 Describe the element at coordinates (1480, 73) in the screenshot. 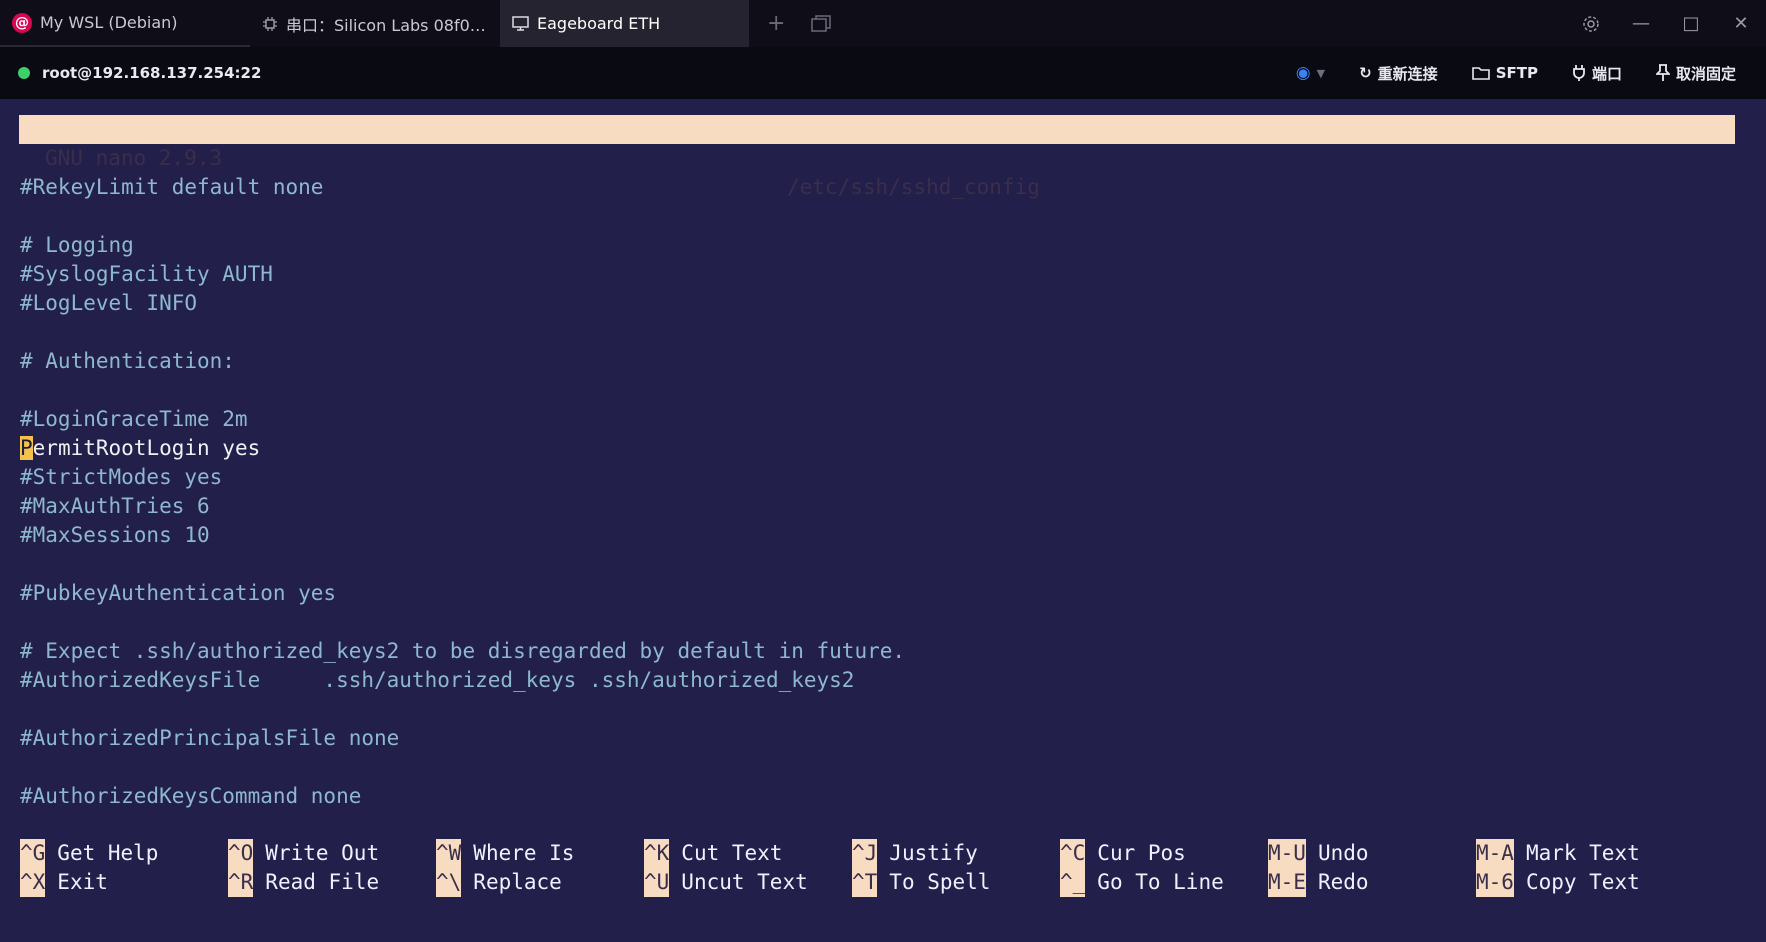

I see `folder-icon` at that location.